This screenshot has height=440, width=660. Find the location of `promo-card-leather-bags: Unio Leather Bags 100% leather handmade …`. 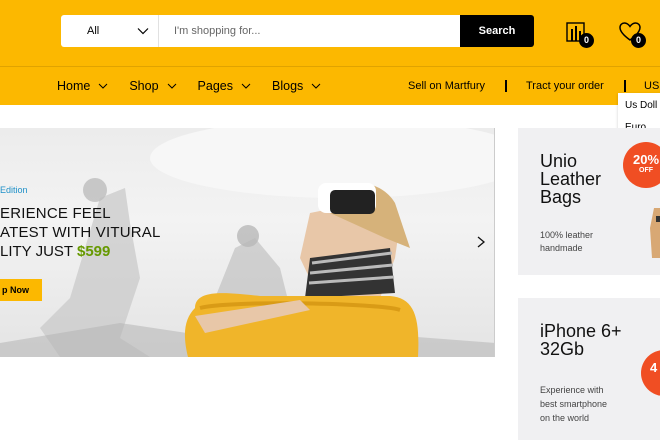

promo-card-leather-bags: Unio Leather Bags 100% leather handmade … is located at coordinates (589, 201).